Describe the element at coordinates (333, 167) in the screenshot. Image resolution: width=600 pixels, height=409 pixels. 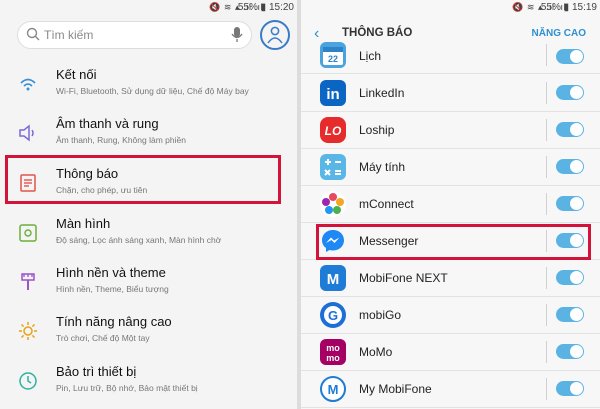
I see `calculator-icon` at that location.